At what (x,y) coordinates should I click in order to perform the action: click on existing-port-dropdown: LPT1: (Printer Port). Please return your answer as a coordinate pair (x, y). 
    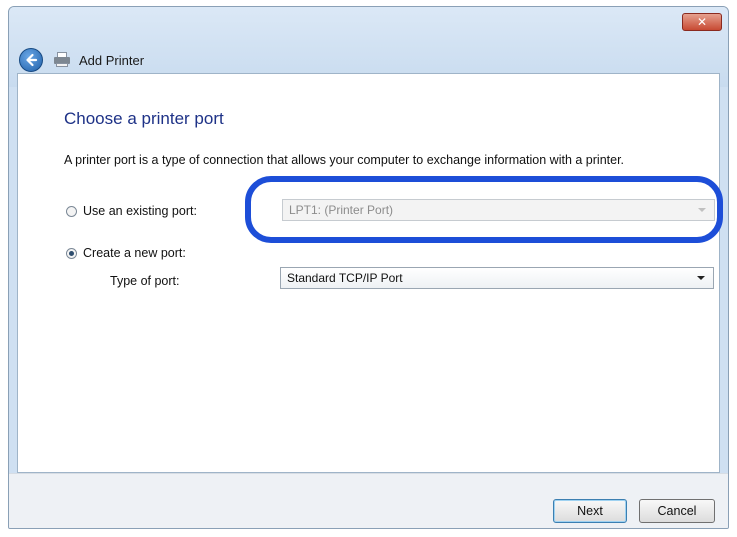
    Looking at the image, I should click on (498, 210).